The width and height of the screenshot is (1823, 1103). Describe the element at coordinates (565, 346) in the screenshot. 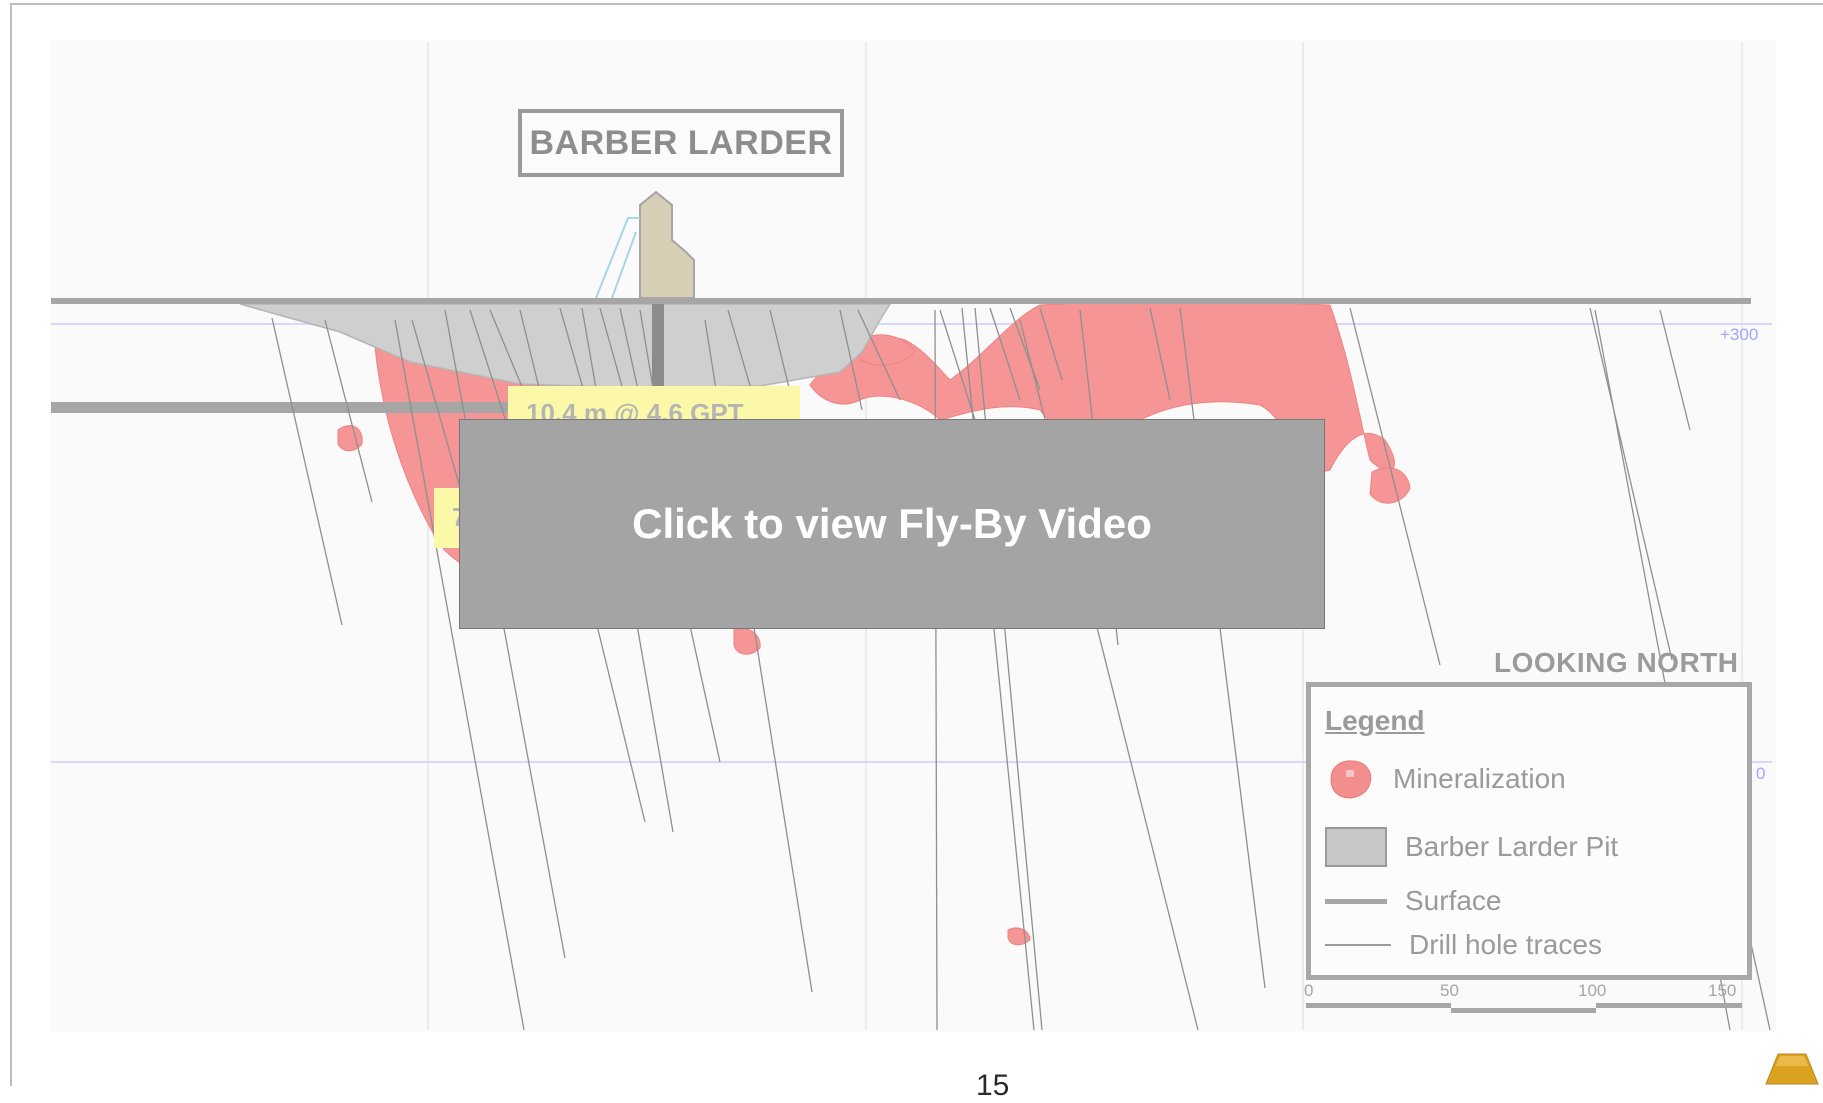

I see `barber-larder-pit` at that location.